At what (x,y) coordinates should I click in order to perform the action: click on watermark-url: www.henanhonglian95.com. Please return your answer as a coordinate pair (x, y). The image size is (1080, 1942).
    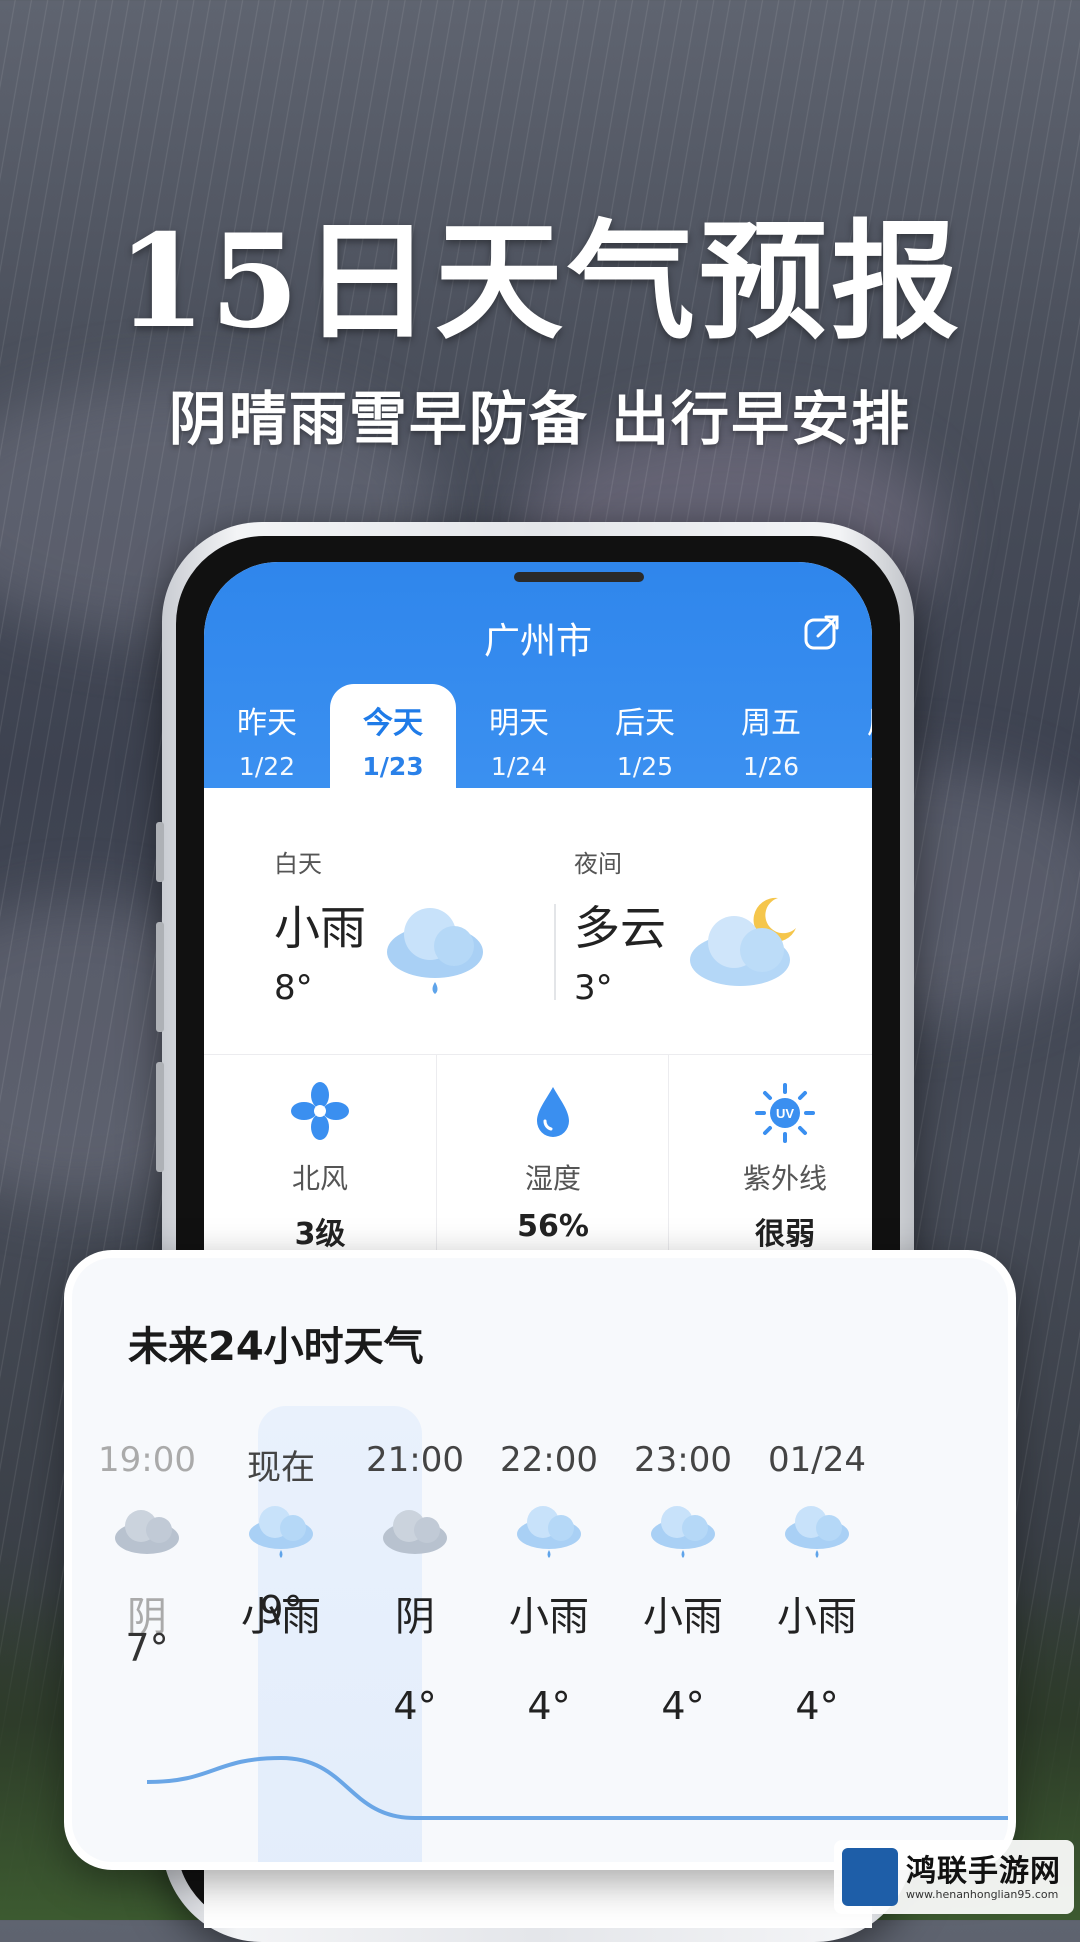
    Looking at the image, I should click on (982, 1894).